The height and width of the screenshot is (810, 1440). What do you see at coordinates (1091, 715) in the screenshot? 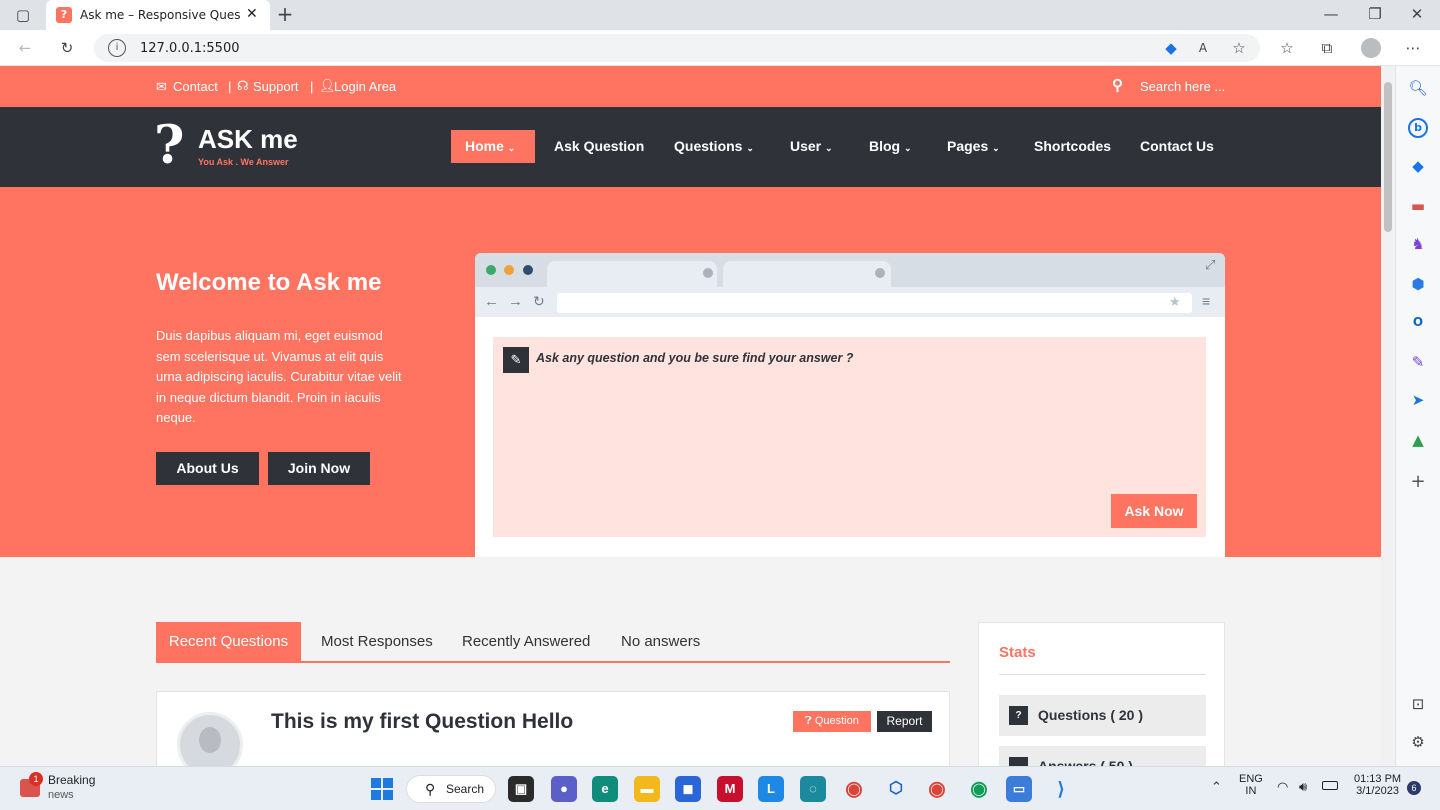
I see `stats-questions-label: Questions ( 20 )` at bounding box center [1091, 715].